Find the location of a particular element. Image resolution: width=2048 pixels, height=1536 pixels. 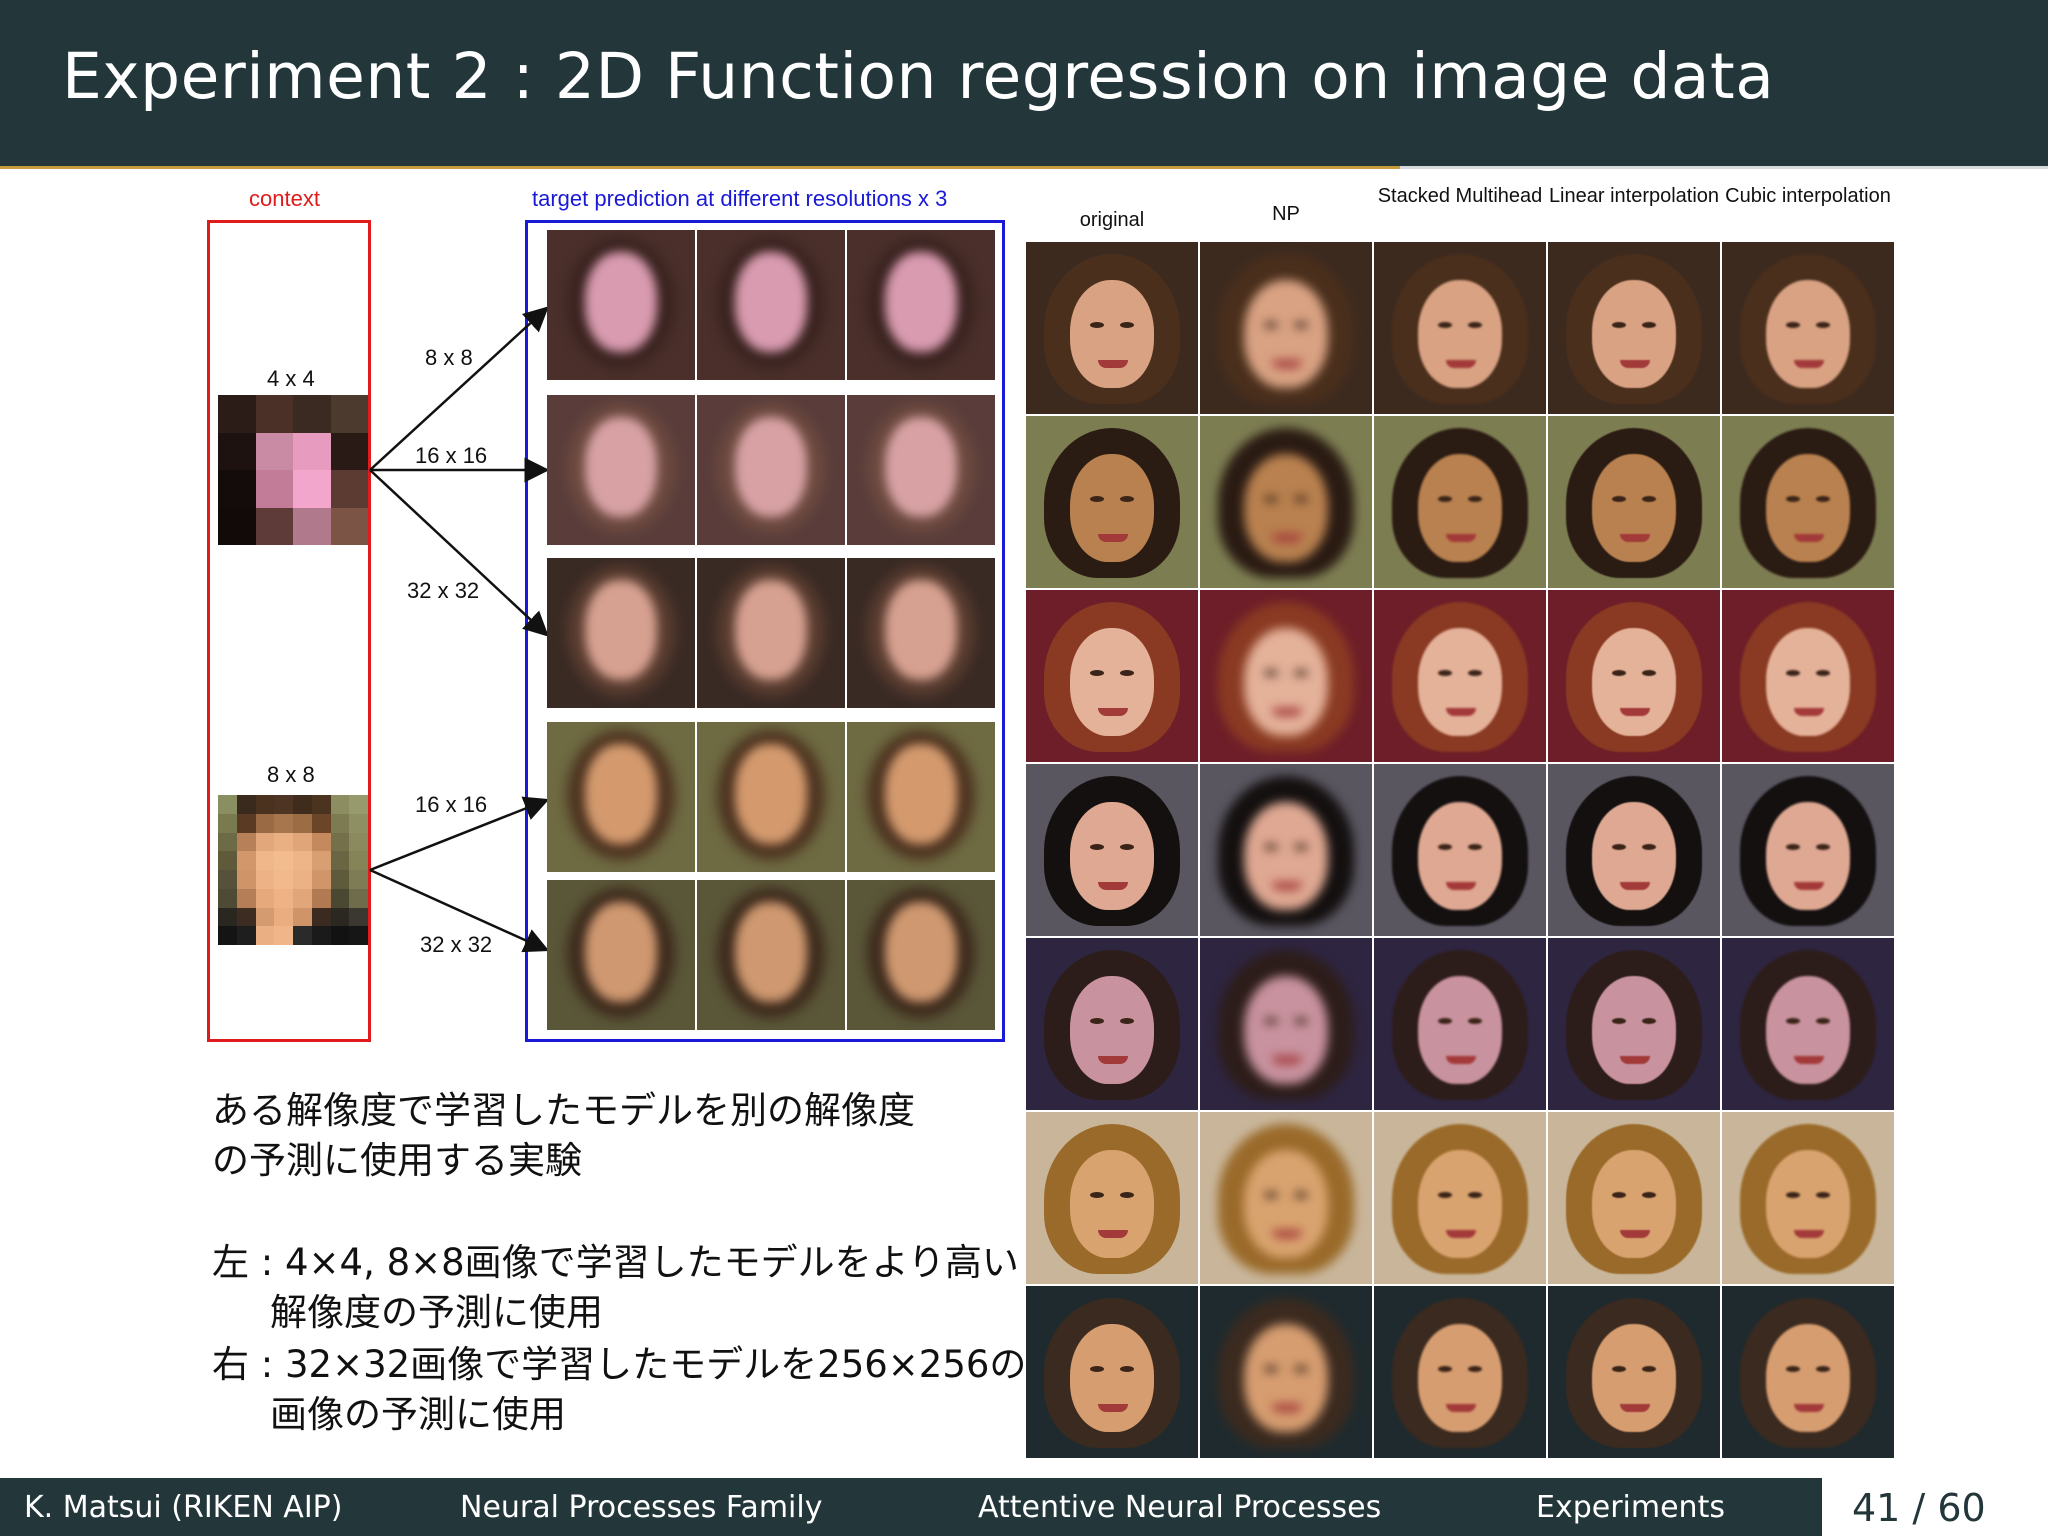

title-rule-remainder is located at coordinates (1724, 167).